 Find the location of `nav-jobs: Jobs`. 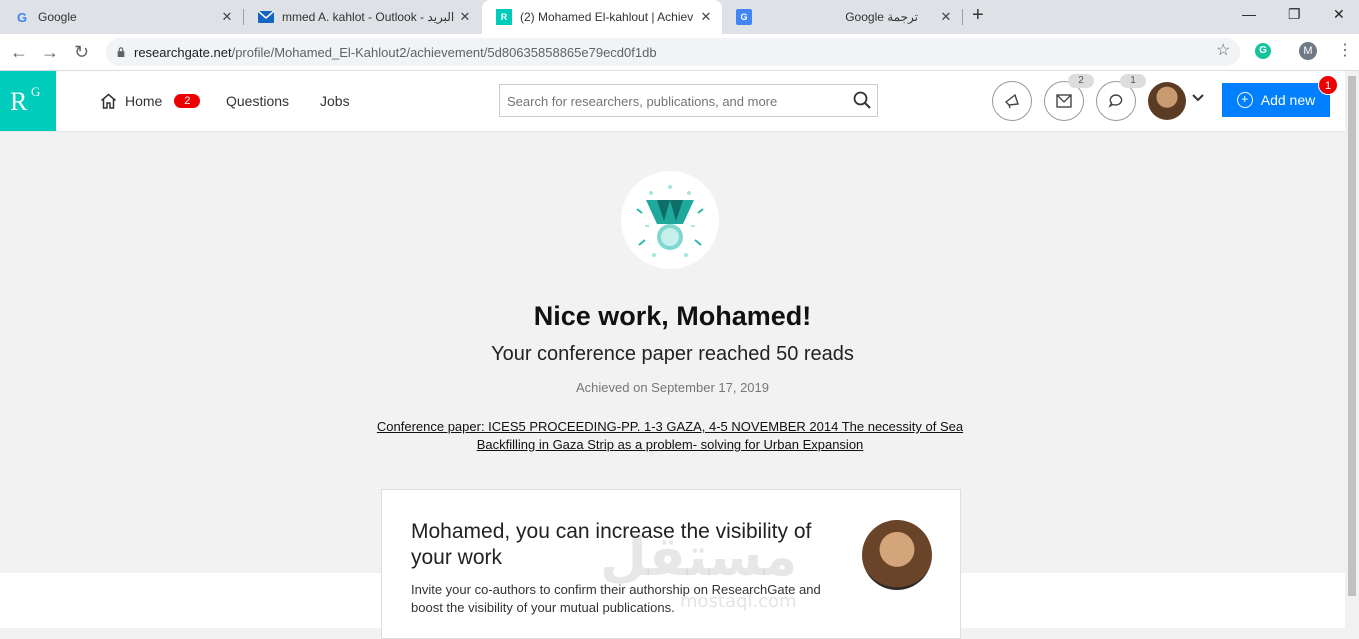

nav-jobs: Jobs is located at coordinates (335, 101).